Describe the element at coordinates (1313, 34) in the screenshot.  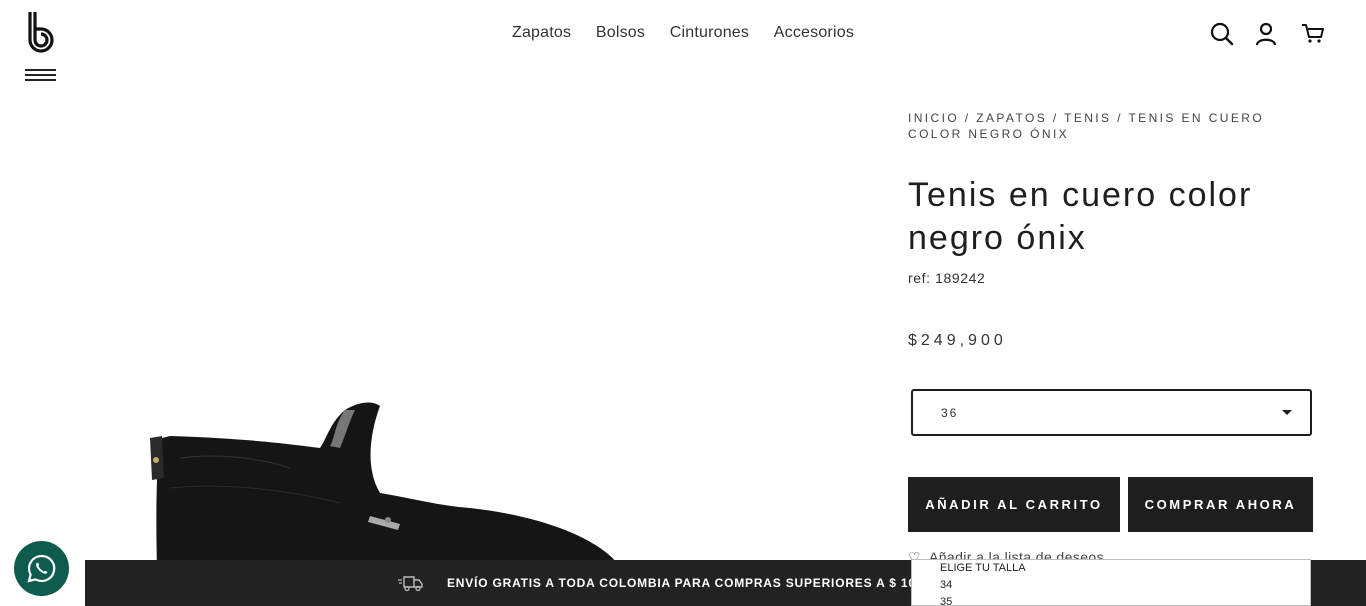
I see `cart-icon` at that location.